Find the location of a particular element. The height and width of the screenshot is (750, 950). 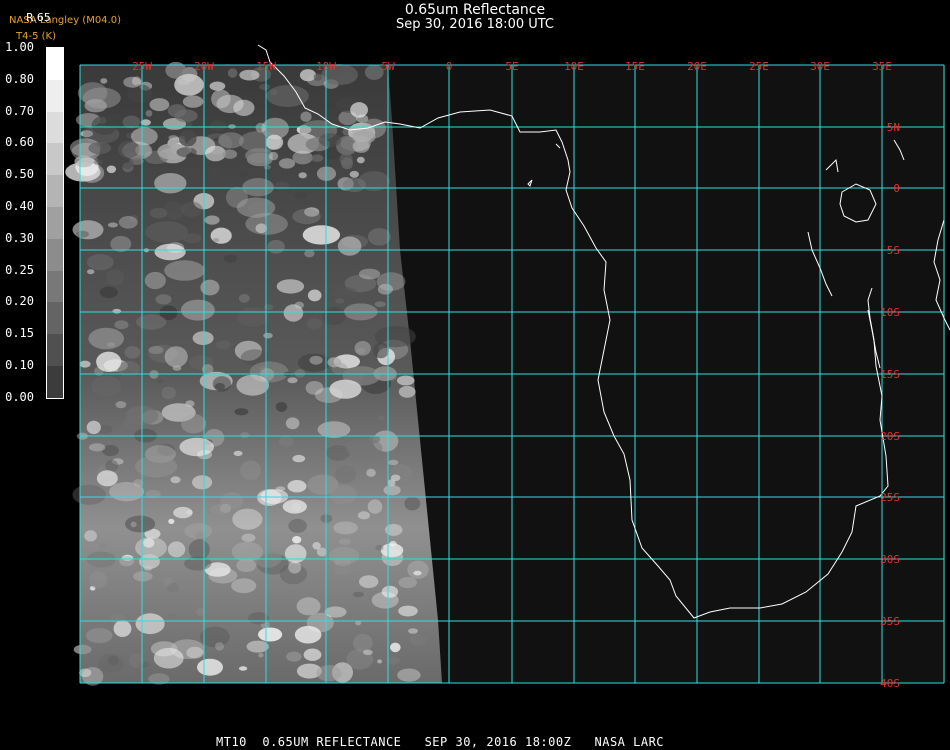

latitude-label: 10S is located at coordinates (890, 312).